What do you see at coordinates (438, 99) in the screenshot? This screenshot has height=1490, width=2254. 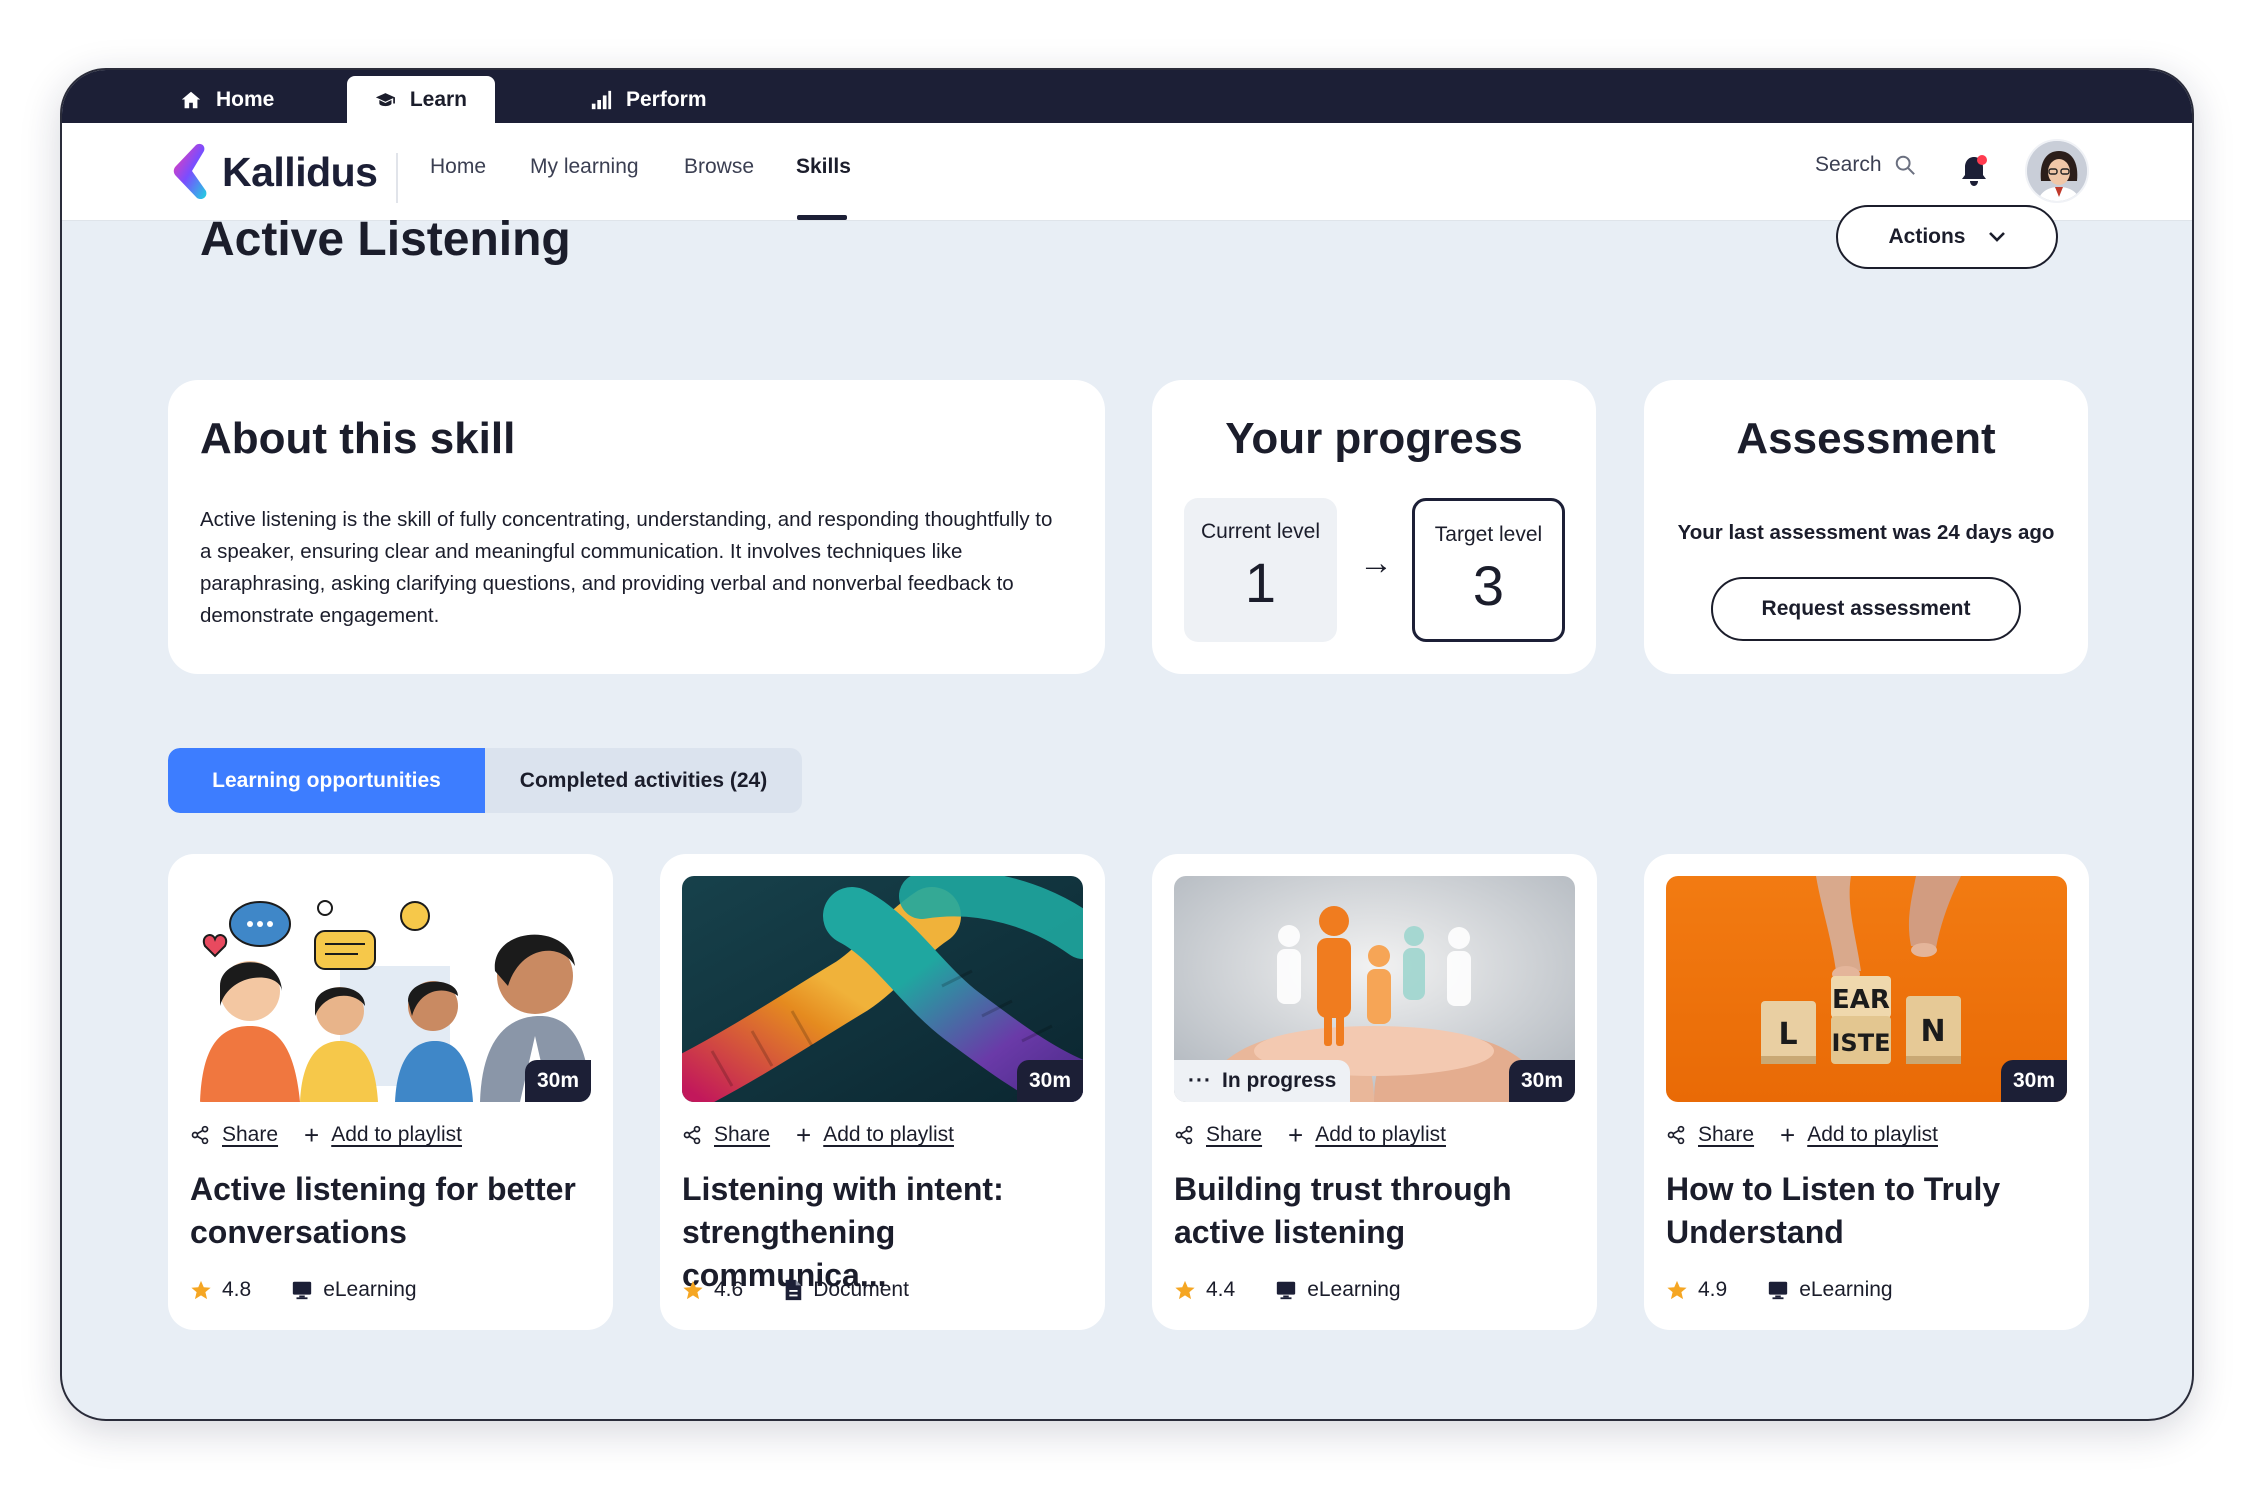 I see `top-tab-label: Learn` at bounding box center [438, 99].